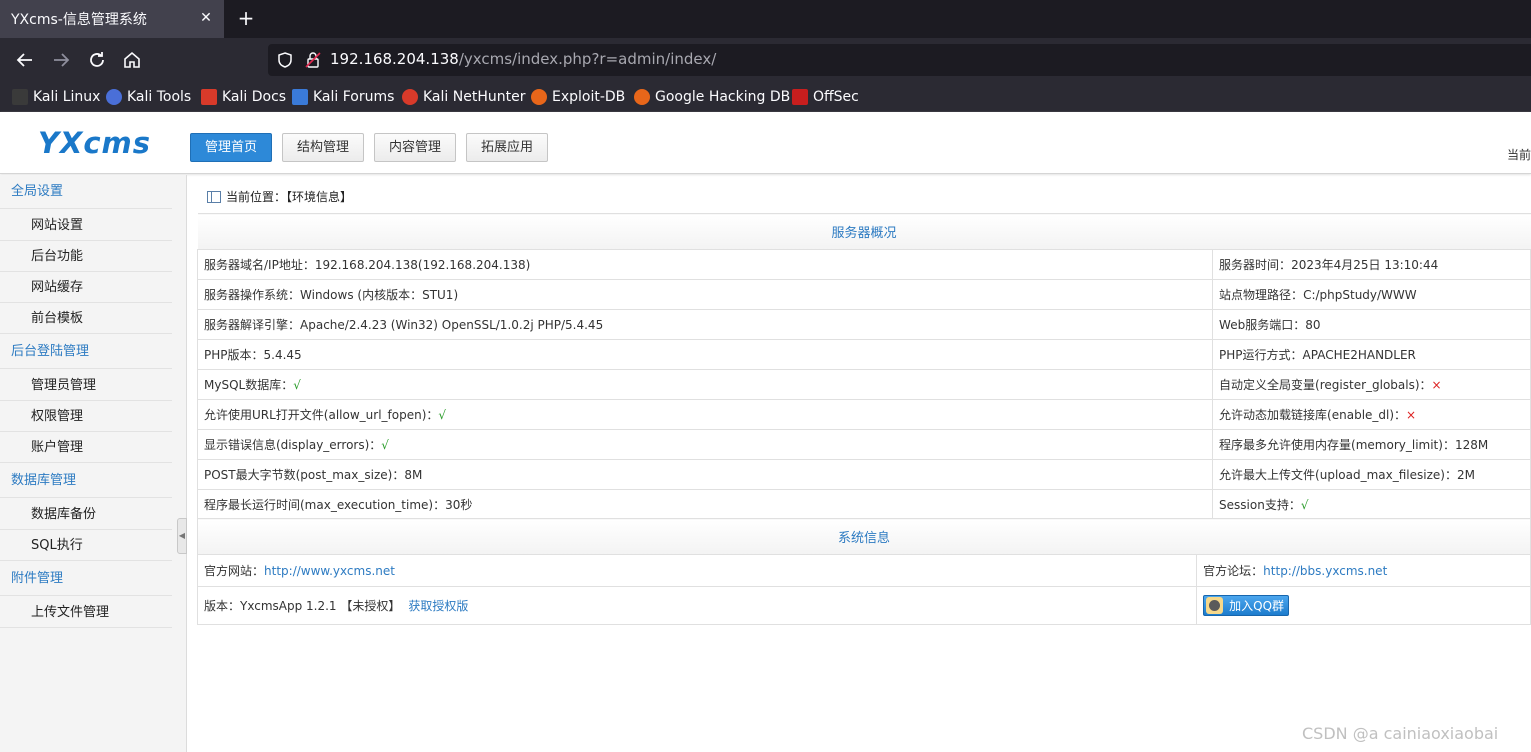 The image size is (1531, 752). Describe the element at coordinates (313, 60) in the screenshot. I see `insecure-lock-icon` at that location.